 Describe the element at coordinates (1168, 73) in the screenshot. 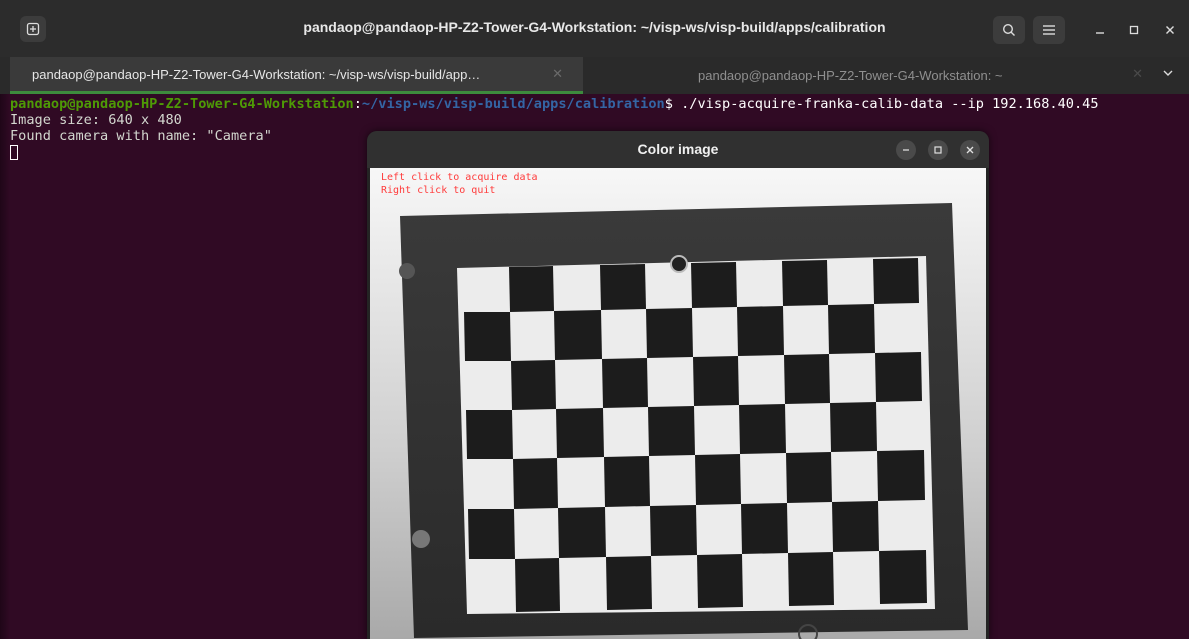

I see `chevron-down-icon` at that location.